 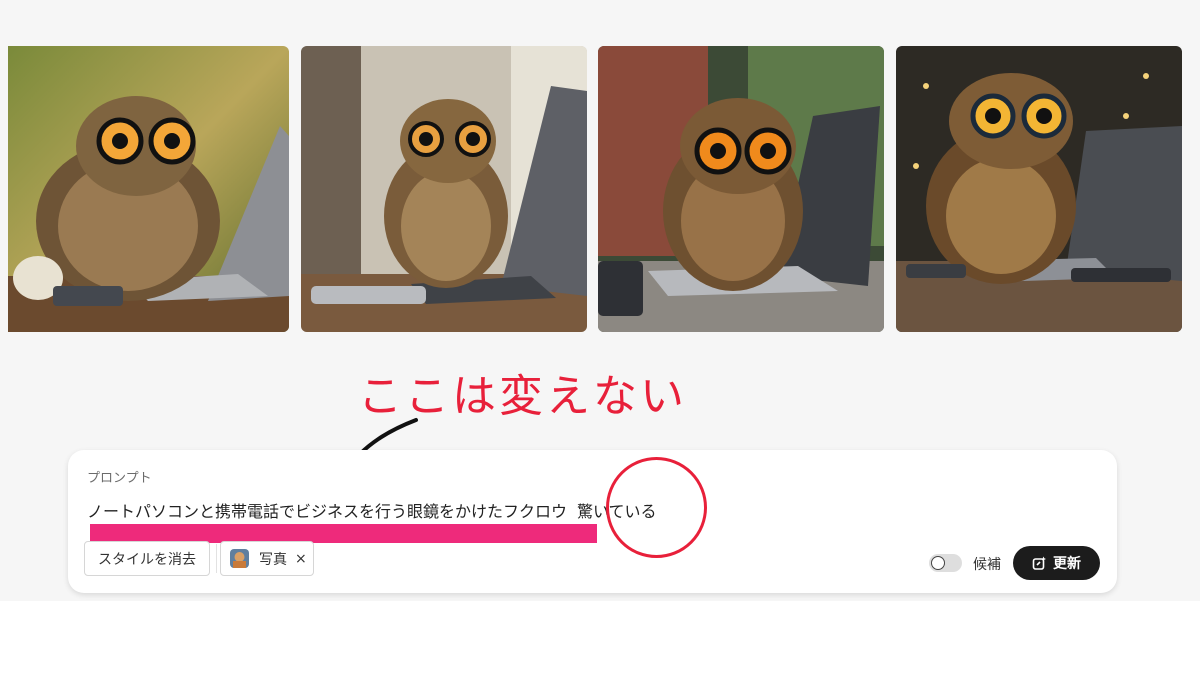 What do you see at coordinates (945, 563) in the screenshot?
I see `suggestions-toggle` at bounding box center [945, 563].